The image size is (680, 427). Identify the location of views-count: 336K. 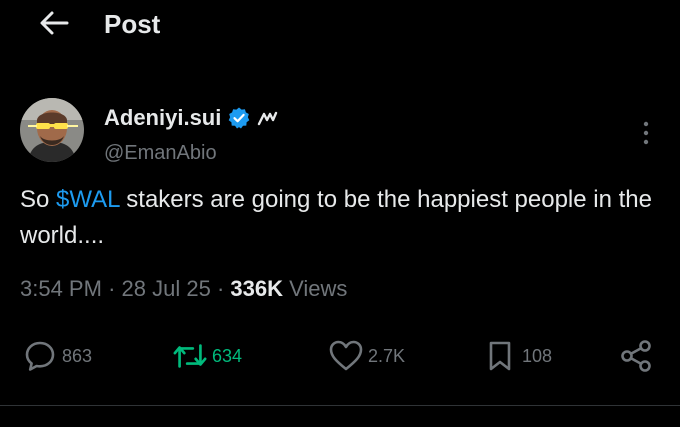
(256, 288).